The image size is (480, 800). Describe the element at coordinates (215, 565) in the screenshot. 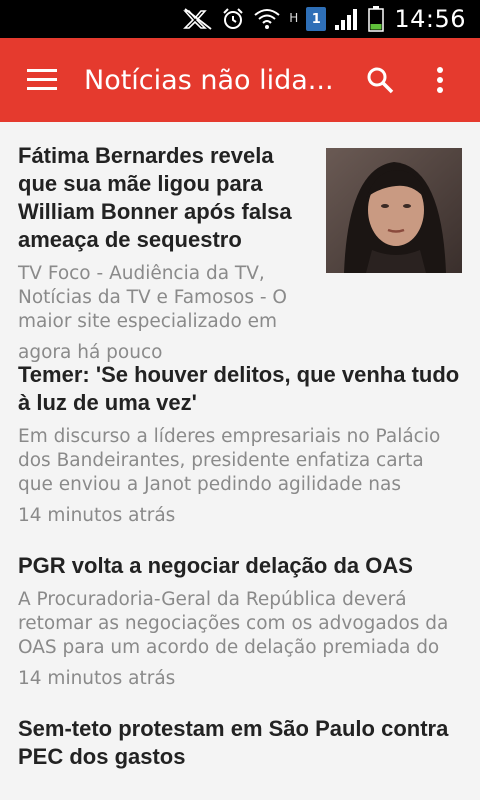

I see `news-headline: PGR volta a negociar delação da OAS` at that location.